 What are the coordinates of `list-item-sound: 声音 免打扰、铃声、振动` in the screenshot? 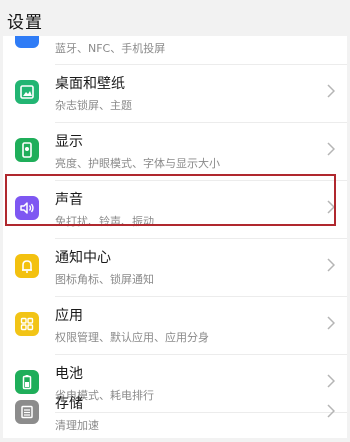 It's located at (175, 209).